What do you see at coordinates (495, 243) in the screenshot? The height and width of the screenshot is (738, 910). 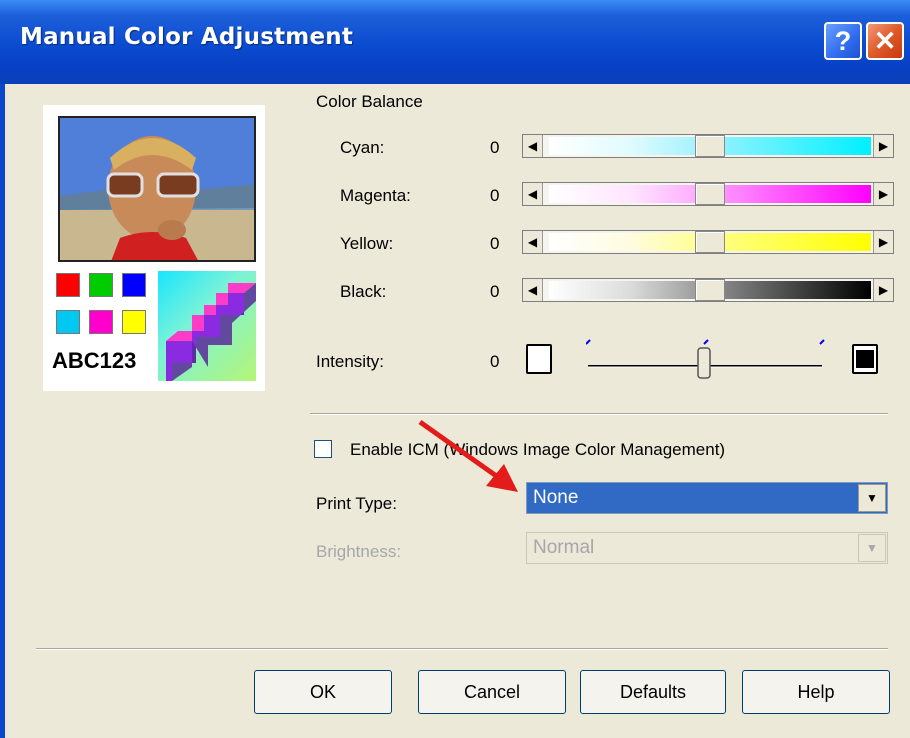 I see `yellow-value: 0` at bounding box center [495, 243].